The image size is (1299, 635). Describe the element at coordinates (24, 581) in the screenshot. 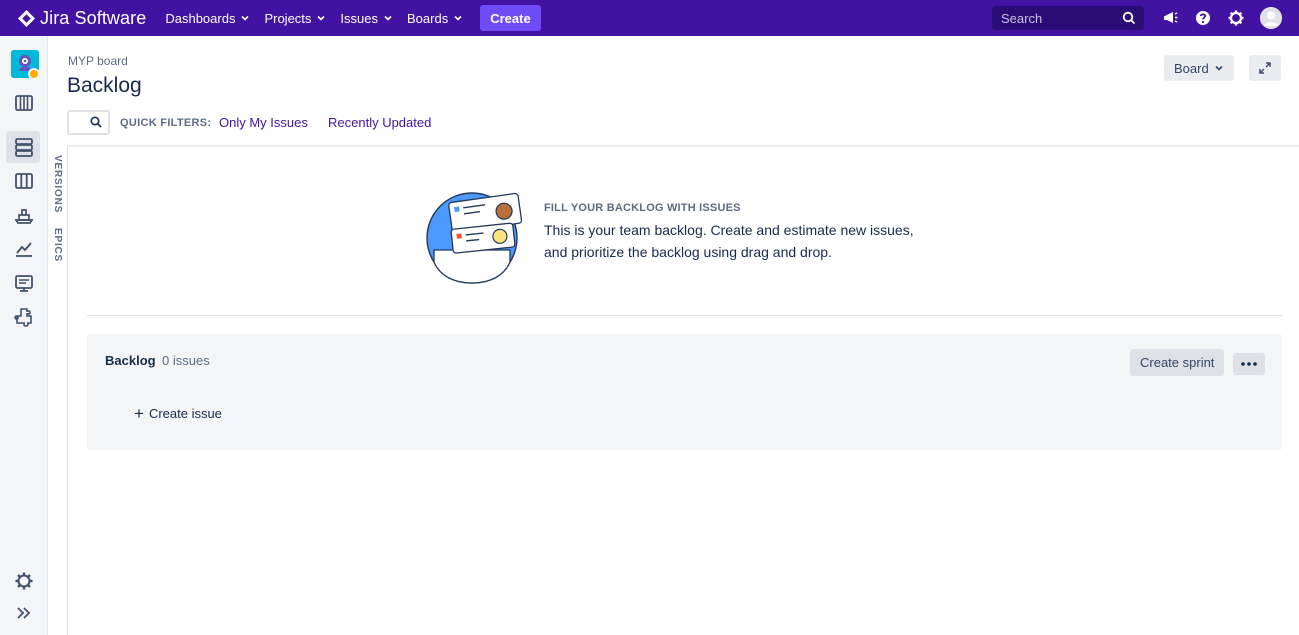

I see `project-settings-icon` at that location.